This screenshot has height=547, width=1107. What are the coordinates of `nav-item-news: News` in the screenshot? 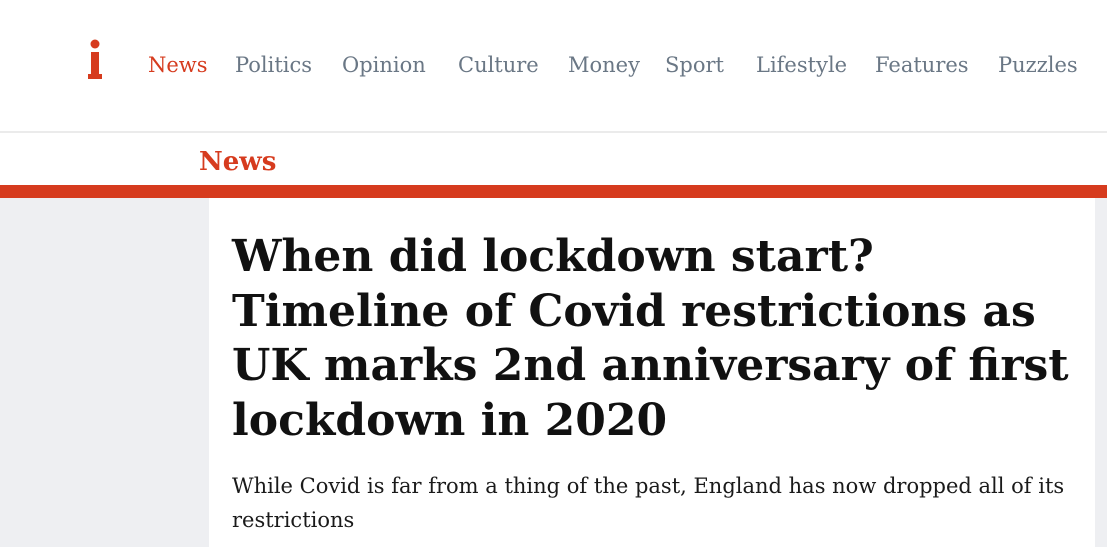 It's located at (178, 65).